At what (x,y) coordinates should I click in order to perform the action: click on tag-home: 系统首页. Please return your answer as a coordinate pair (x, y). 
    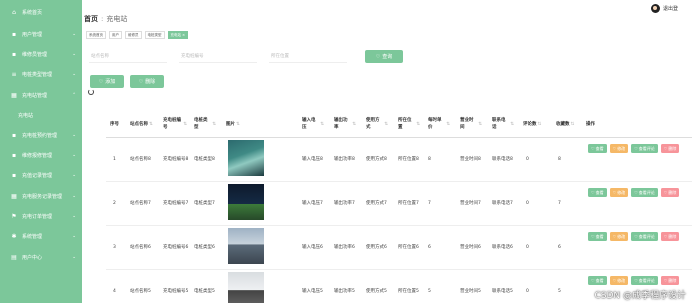
    Looking at the image, I should click on (96, 35).